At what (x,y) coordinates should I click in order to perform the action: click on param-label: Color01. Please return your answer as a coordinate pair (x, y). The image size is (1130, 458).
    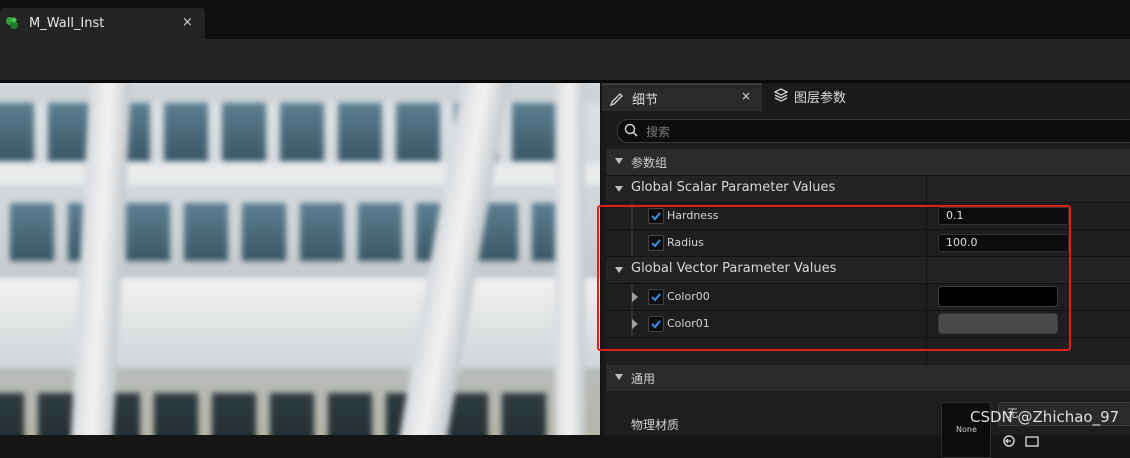
    Looking at the image, I should click on (688, 323).